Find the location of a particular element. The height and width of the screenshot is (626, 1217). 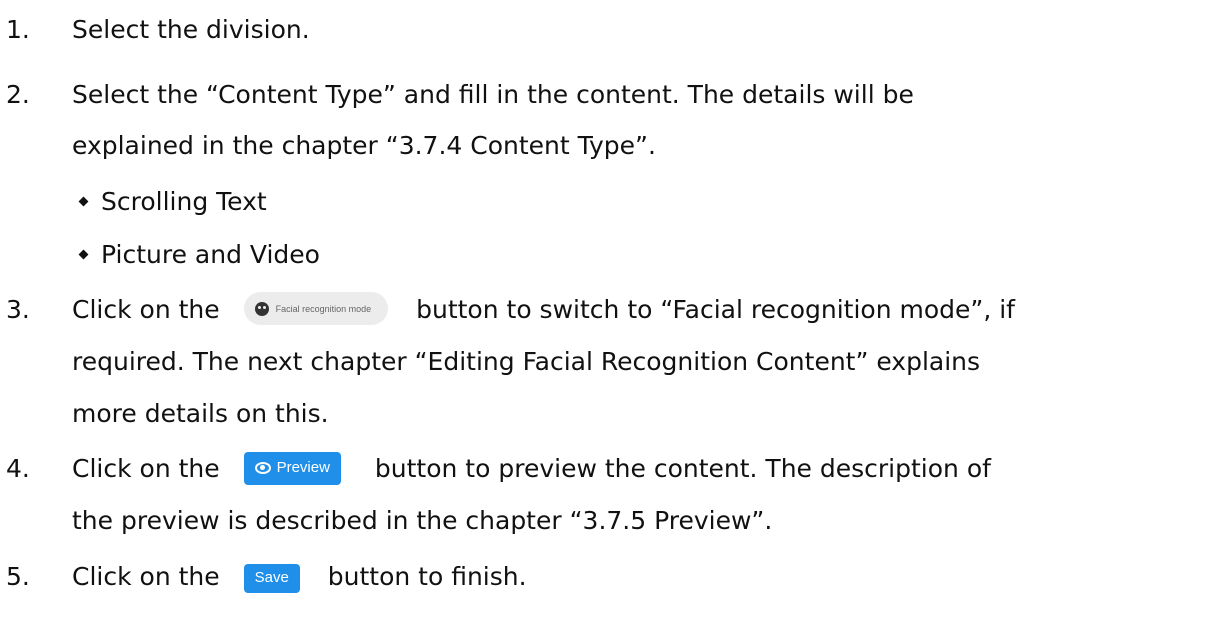

bullet-item: Scrolling Text is located at coordinates (172, 202).